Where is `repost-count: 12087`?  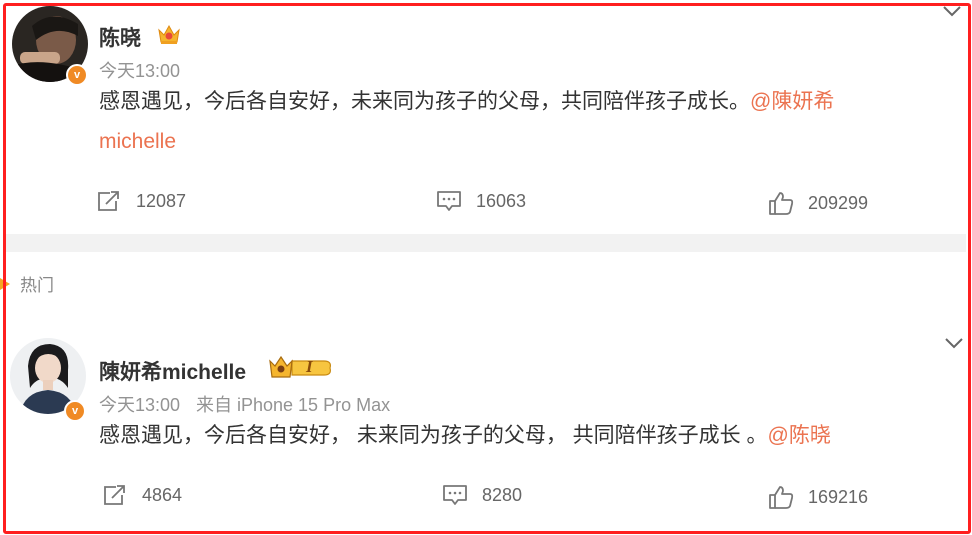
repost-count: 12087 is located at coordinates (161, 200).